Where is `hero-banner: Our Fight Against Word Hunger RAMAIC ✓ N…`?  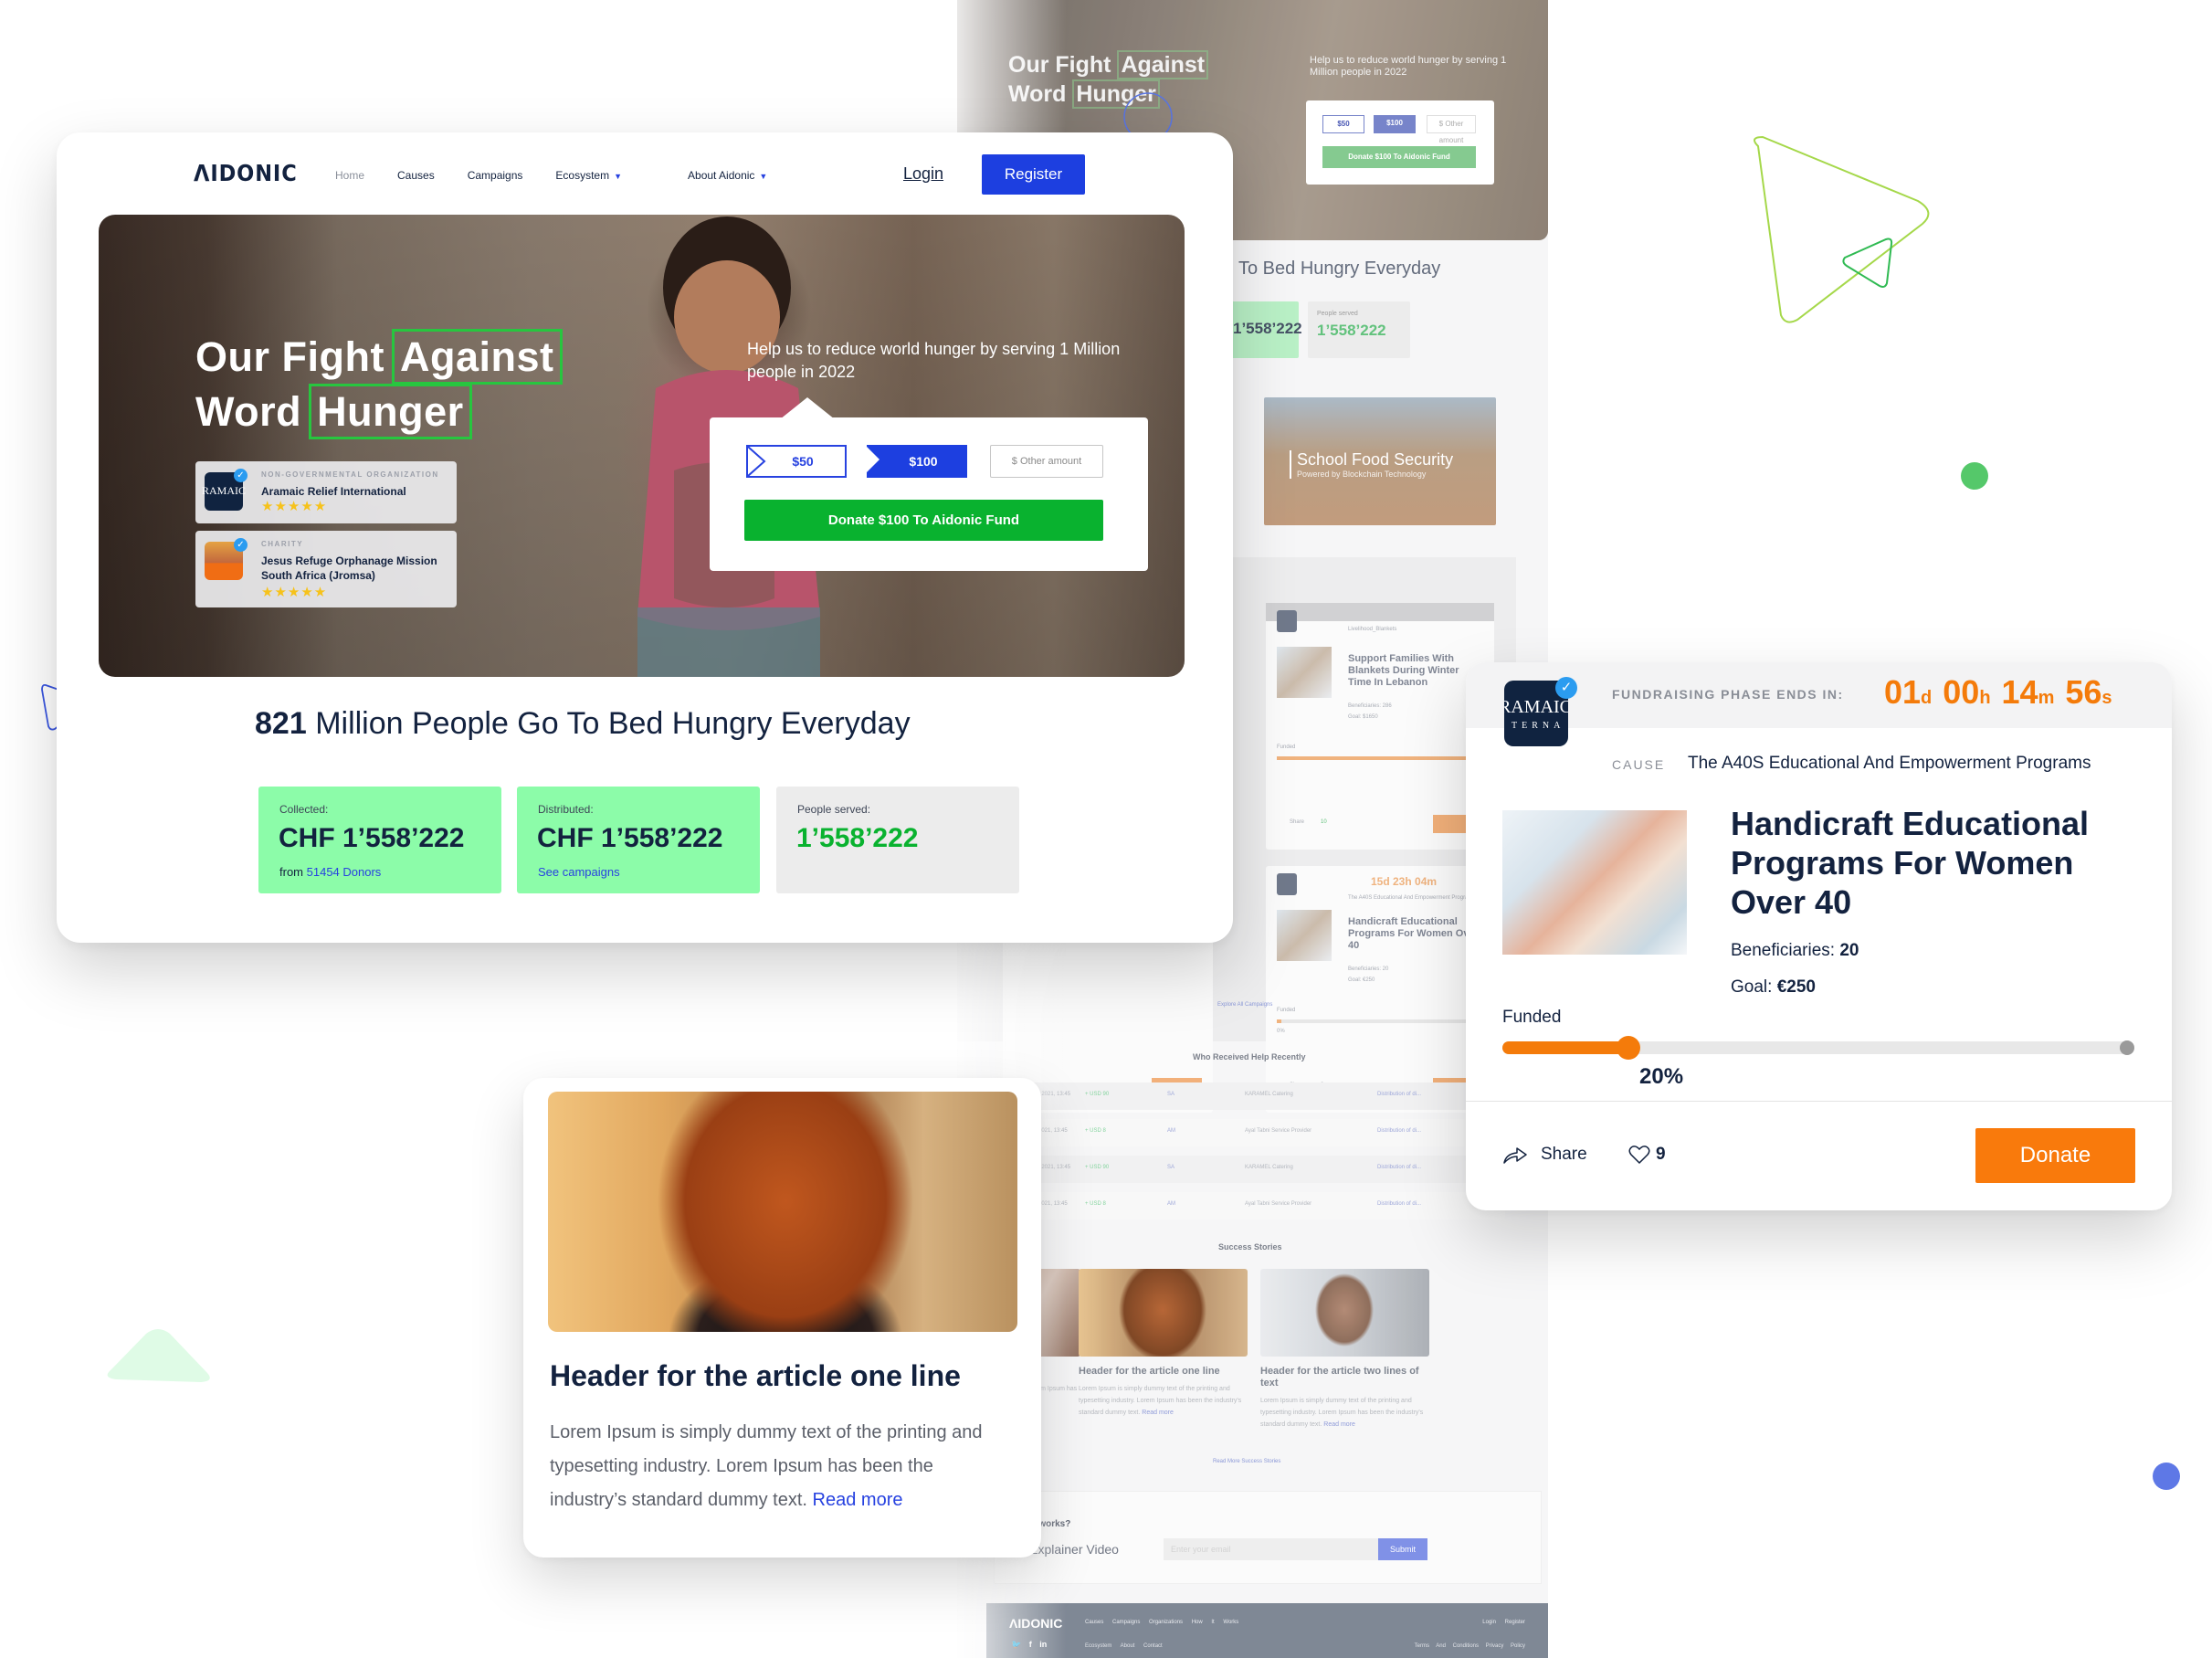
hero-banner: Our Fight Against Word Hunger RAMAIC ✓ N… is located at coordinates (642, 446).